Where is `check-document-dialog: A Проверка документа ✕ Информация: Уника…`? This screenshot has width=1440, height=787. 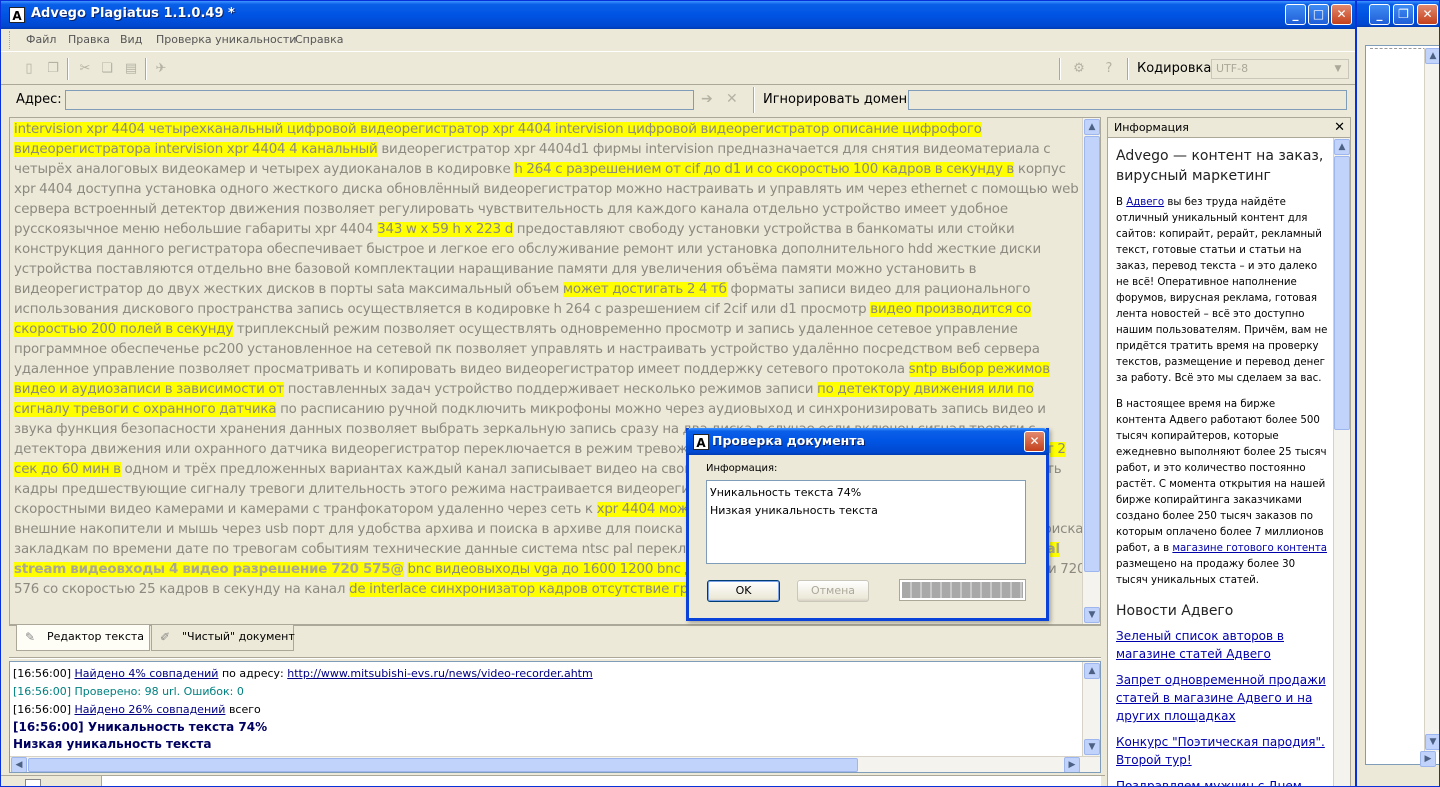
check-document-dialog: A Проверка документа ✕ Информация: Уника… is located at coordinates (867, 524).